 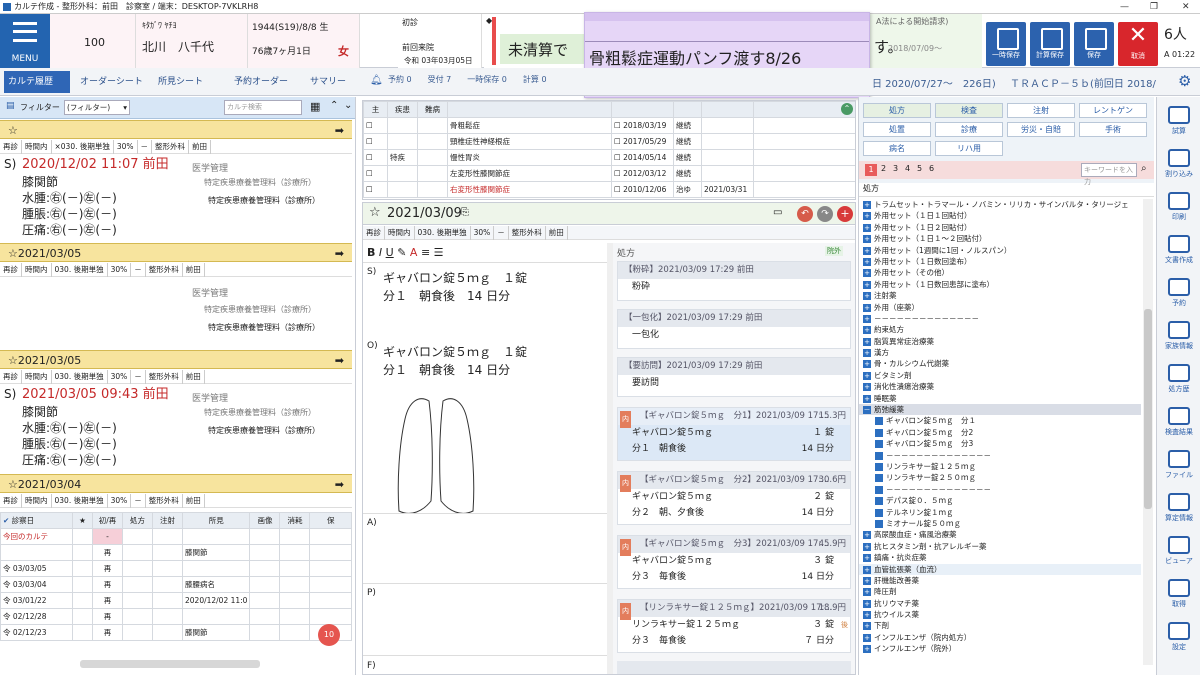 I want to click on collapse-icon: ⌃, so click(x=334, y=105).